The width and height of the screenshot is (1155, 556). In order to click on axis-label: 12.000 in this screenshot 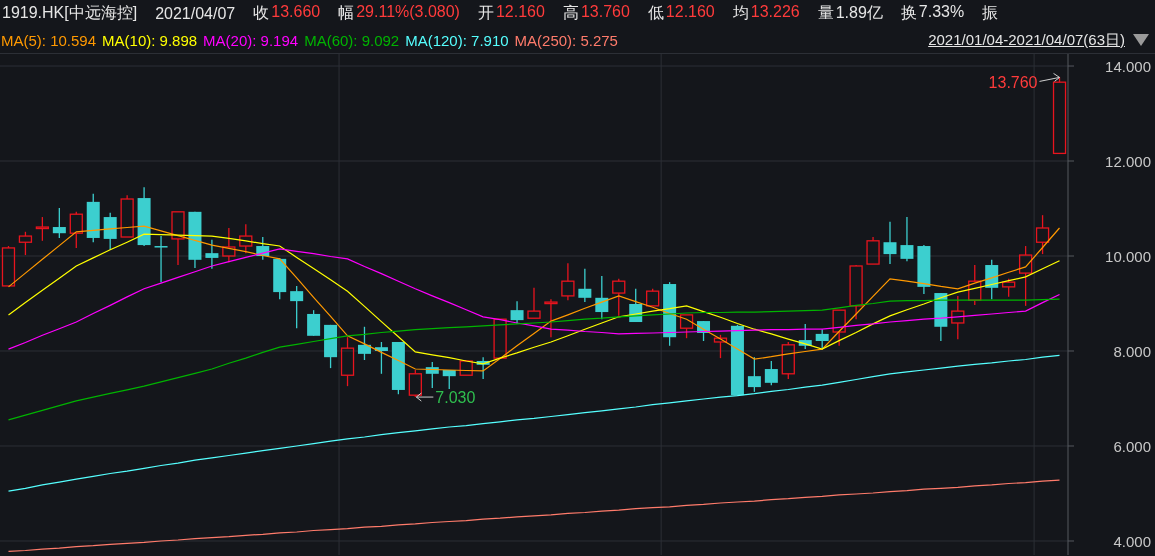, I will do `click(1128, 161)`.